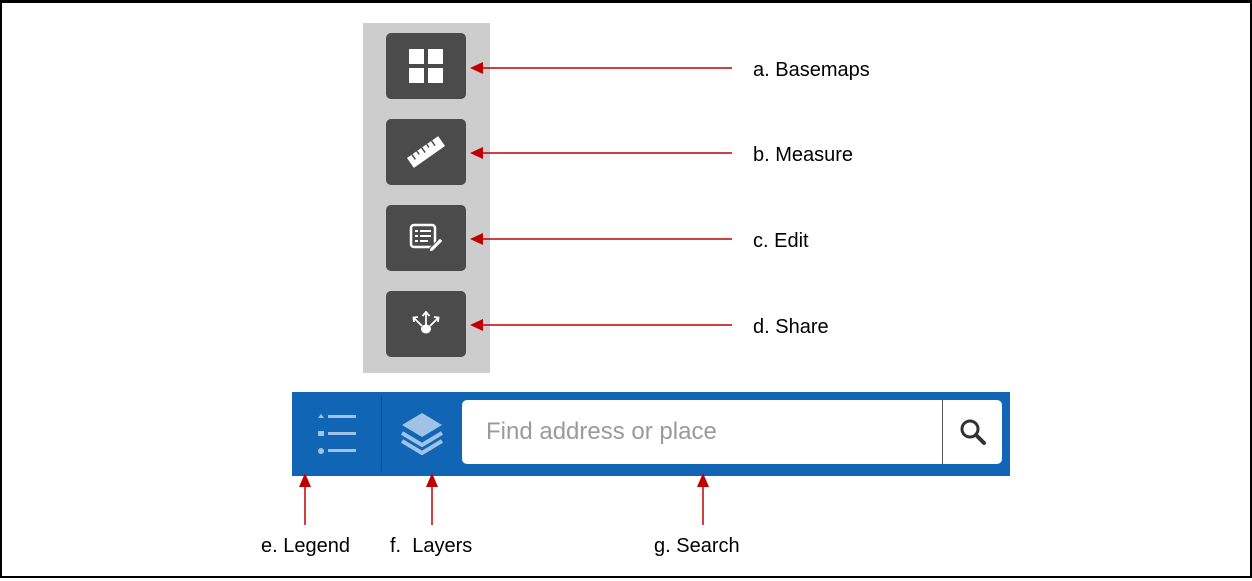 Image resolution: width=1252 pixels, height=581 pixels. Describe the element at coordinates (781, 241) in the screenshot. I see `callout-edit: c. Edit` at that location.